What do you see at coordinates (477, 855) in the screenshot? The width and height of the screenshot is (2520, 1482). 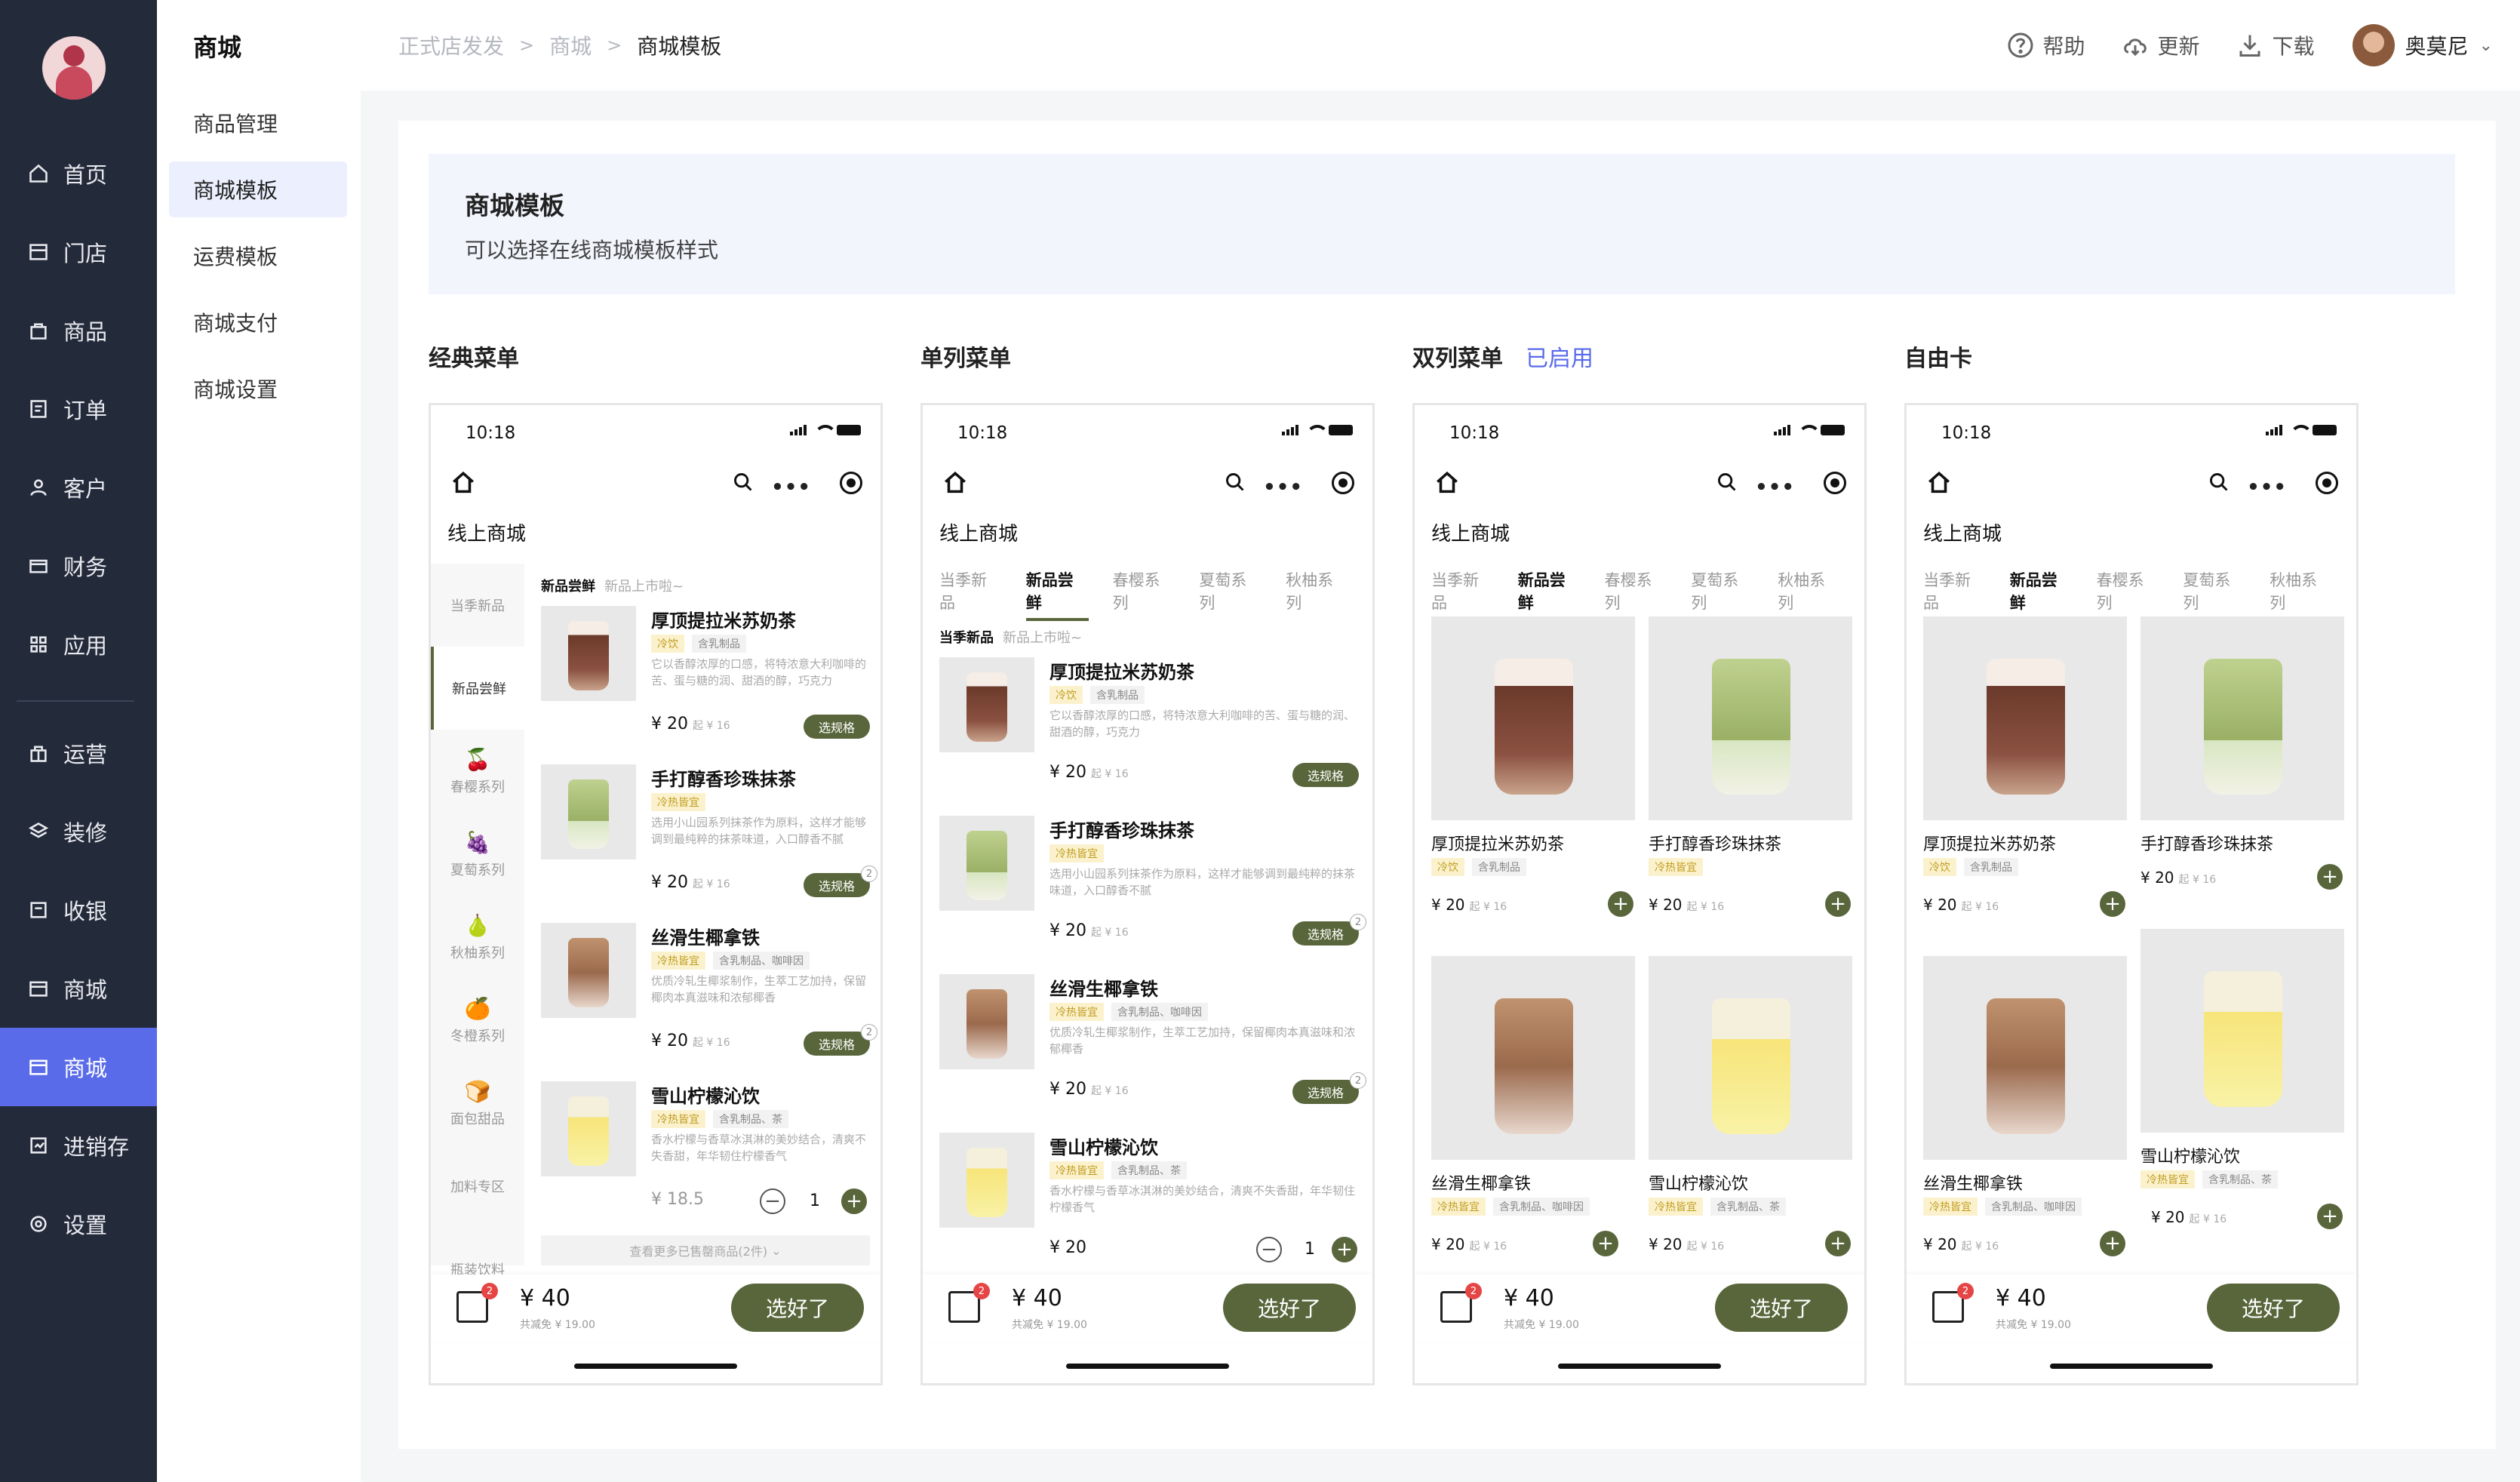 I see `category-item: 🍇 夏萄系列` at bounding box center [477, 855].